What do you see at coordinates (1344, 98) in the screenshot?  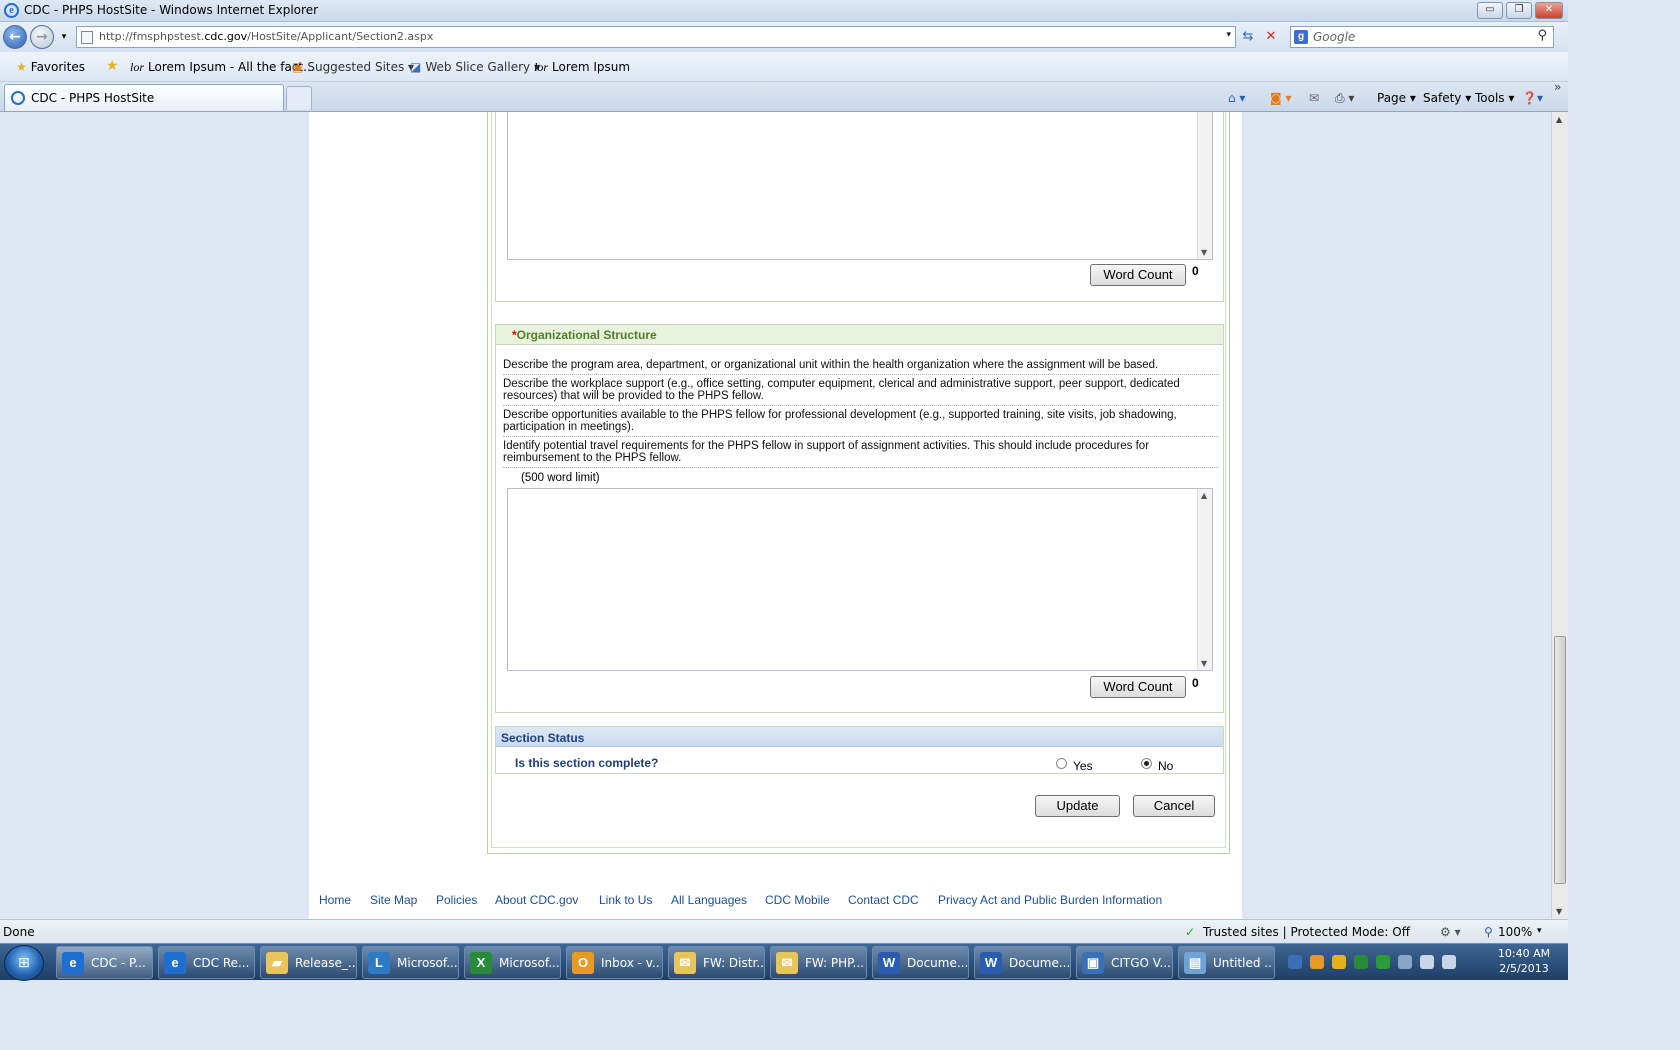 I see `print-icon: ⎙ ▾` at bounding box center [1344, 98].